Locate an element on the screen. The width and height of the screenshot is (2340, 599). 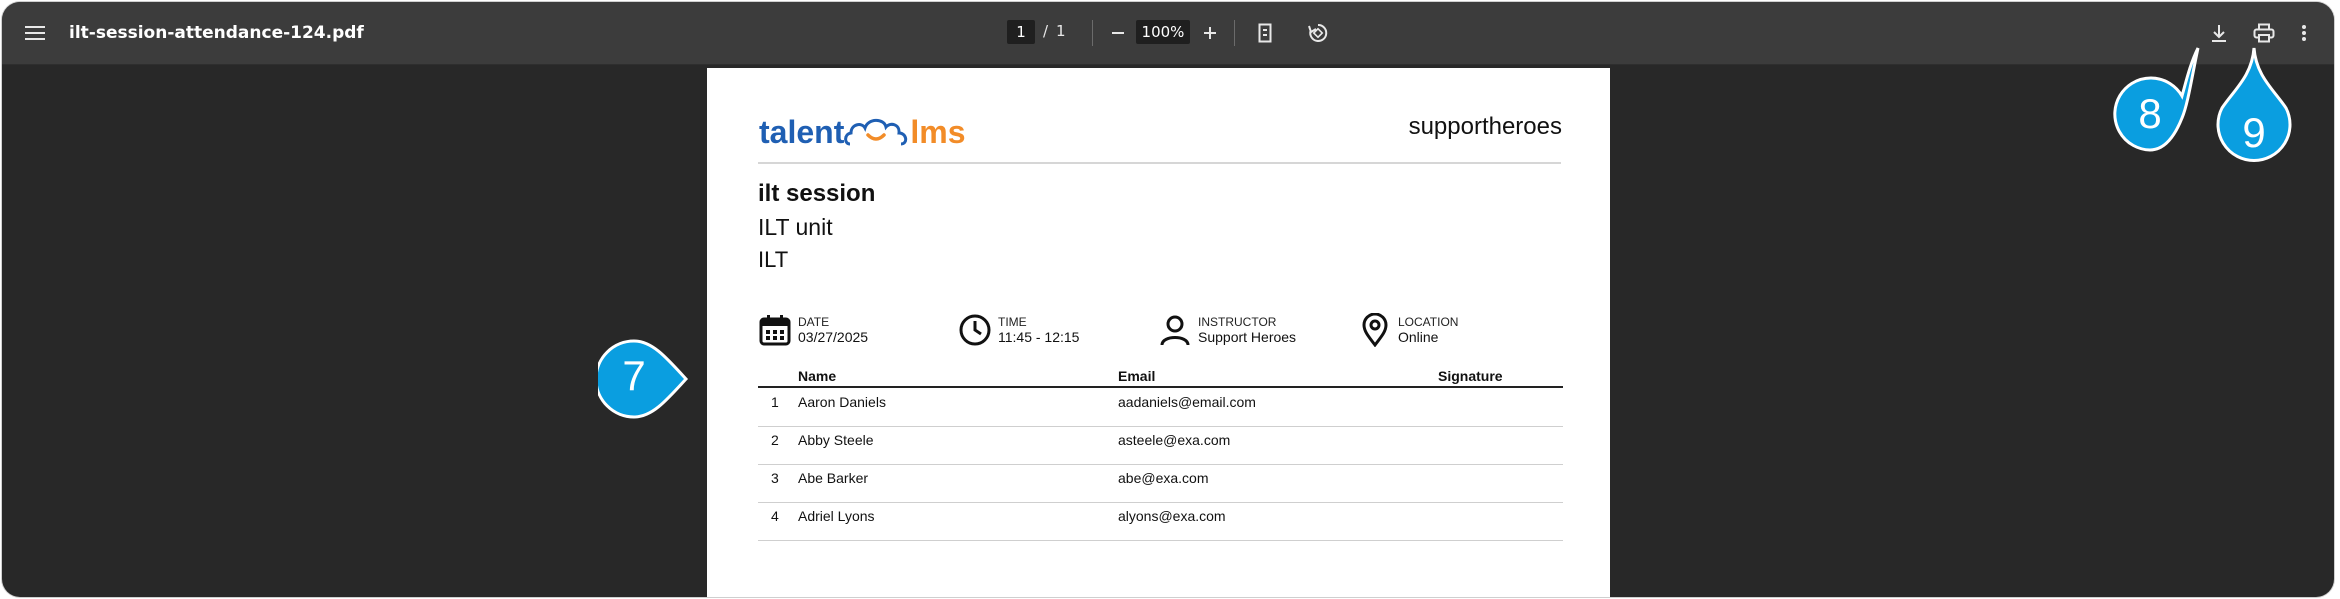
date-info: DATE 03/27/2025 is located at coordinates (813, 330).